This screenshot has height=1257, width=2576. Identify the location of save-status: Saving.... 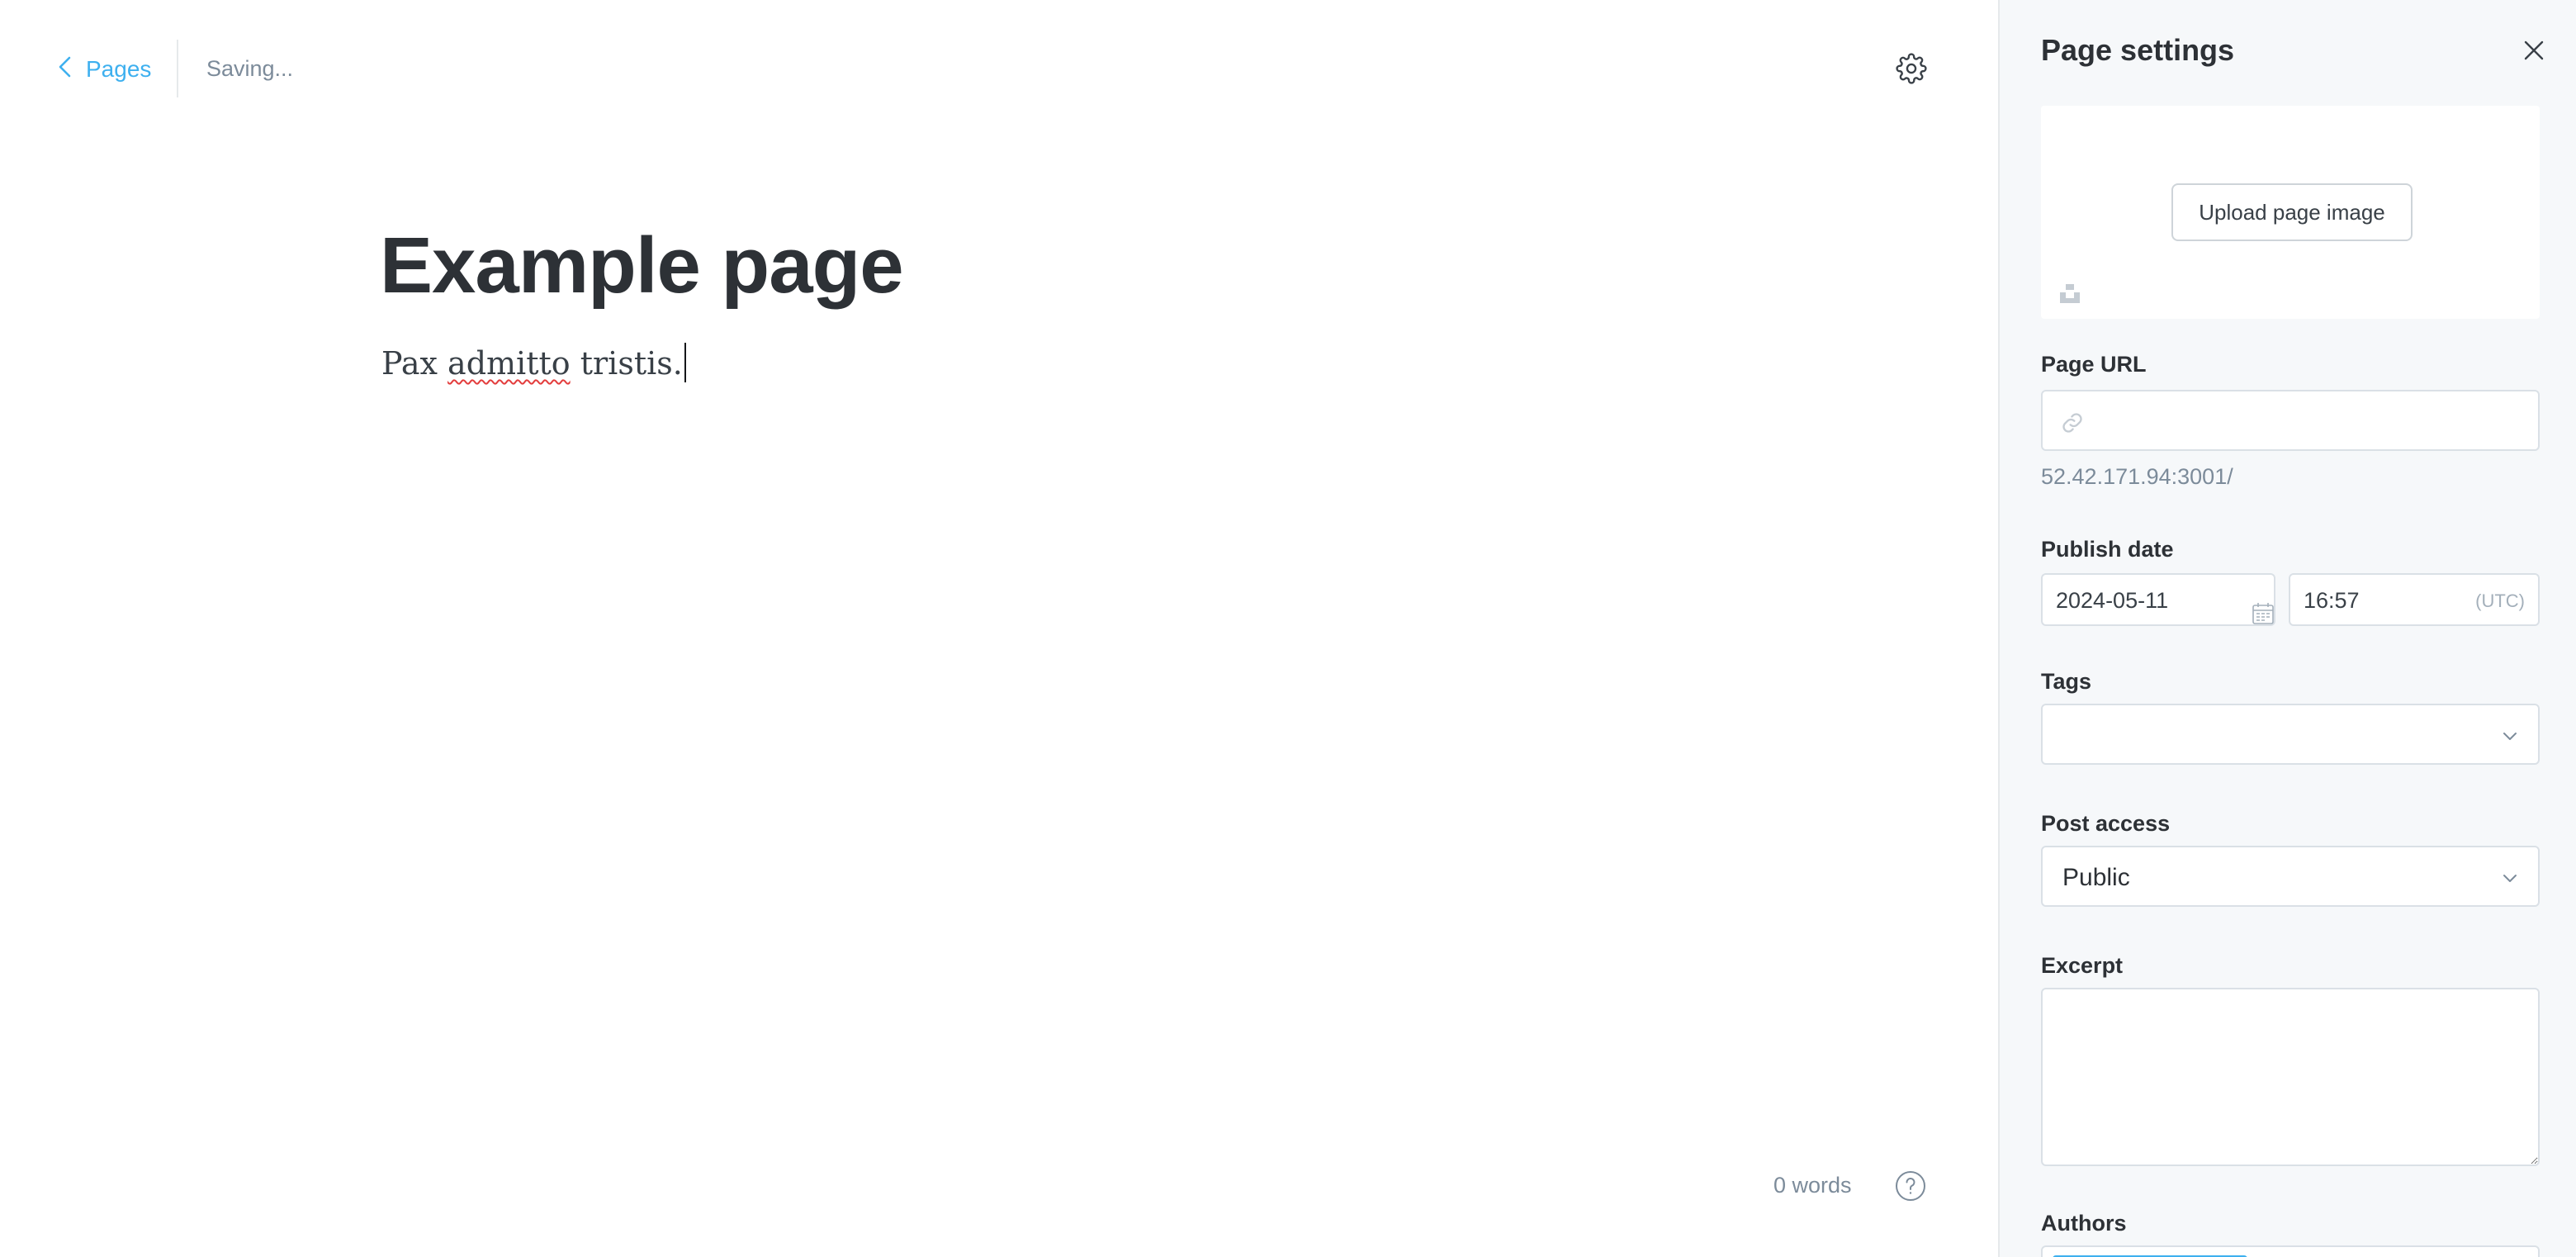
(250, 69).